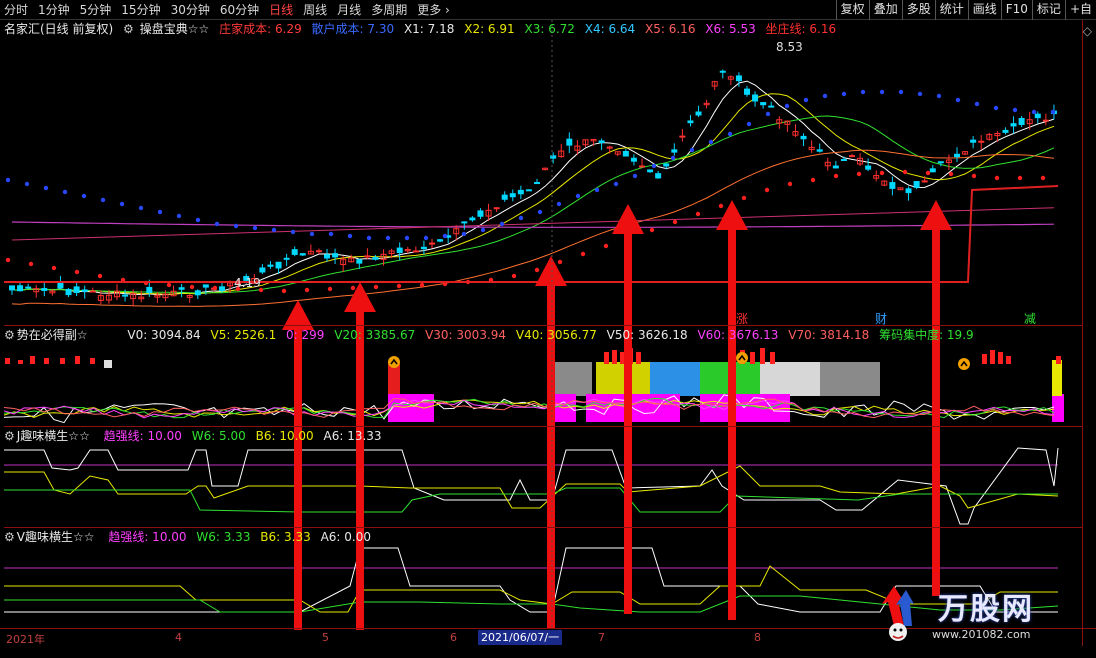 Image resolution: width=1096 pixels, height=658 pixels. I want to click on oscillator-line, so click(529, 408).